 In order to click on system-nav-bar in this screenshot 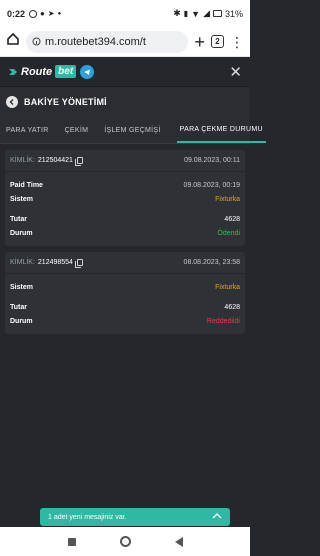, I will do `click(125, 541)`.